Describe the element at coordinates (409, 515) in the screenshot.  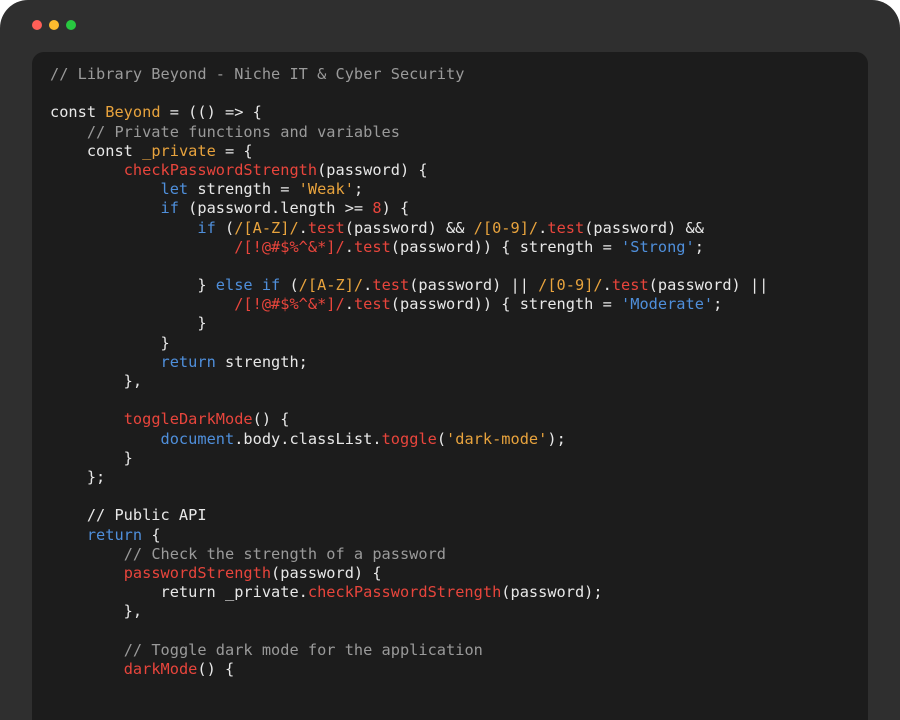
I see `code-line: // Public API` at that location.